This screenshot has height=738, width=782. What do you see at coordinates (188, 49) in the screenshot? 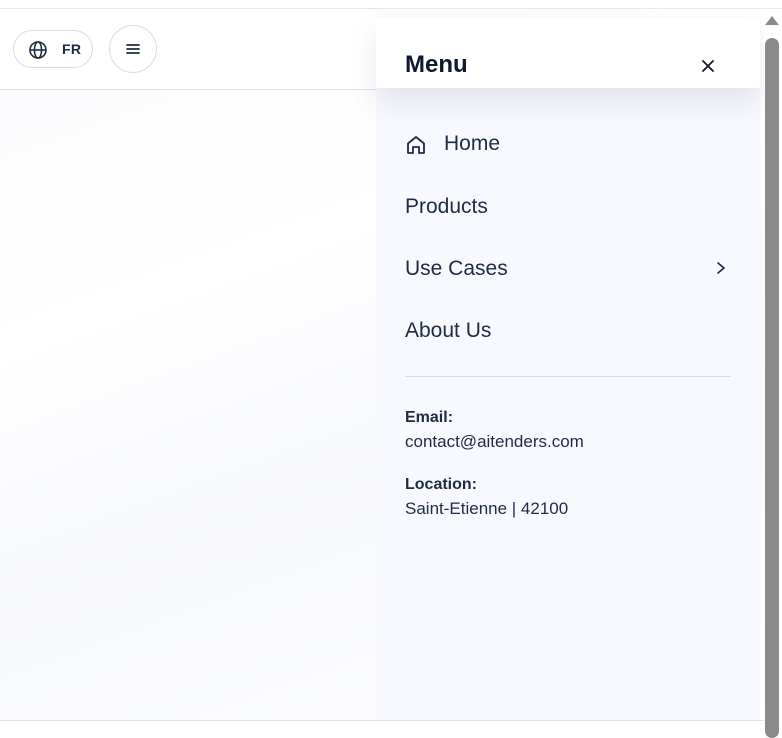
I see `site-header: FR` at bounding box center [188, 49].